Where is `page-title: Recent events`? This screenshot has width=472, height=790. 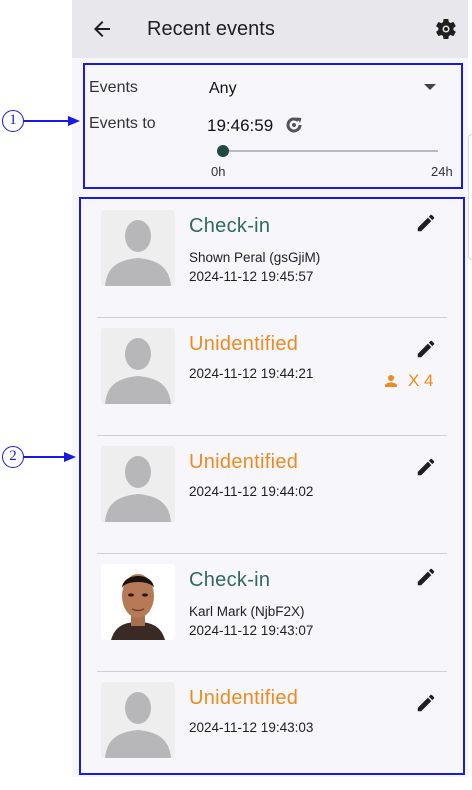 page-title: Recent events is located at coordinates (211, 29).